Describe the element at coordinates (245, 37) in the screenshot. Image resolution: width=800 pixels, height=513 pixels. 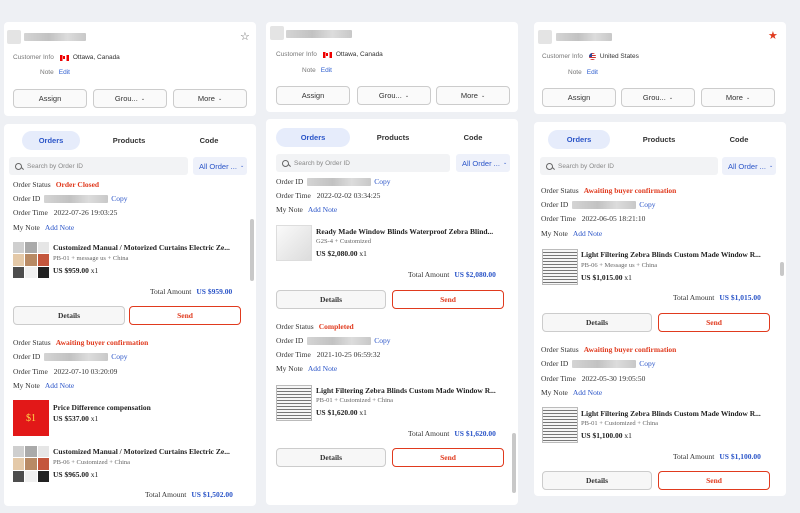
I see `star-icon: ☆` at that location.